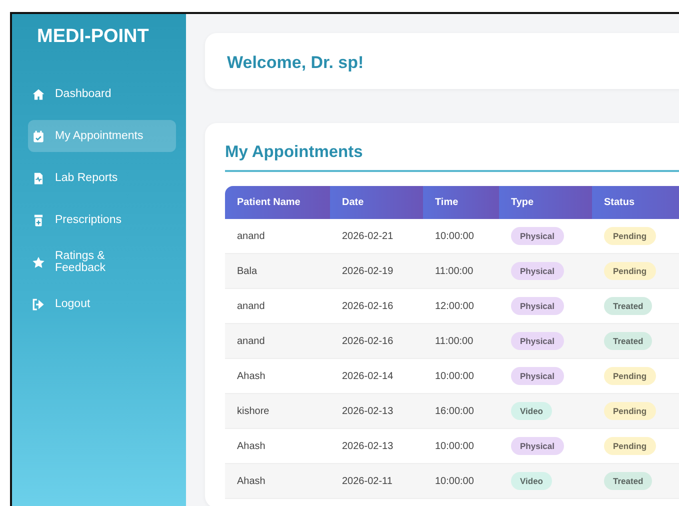  What do you see at coordinates (38, 262) in the screenshot?
I see `star-icon` at bounding box center [38, 262].